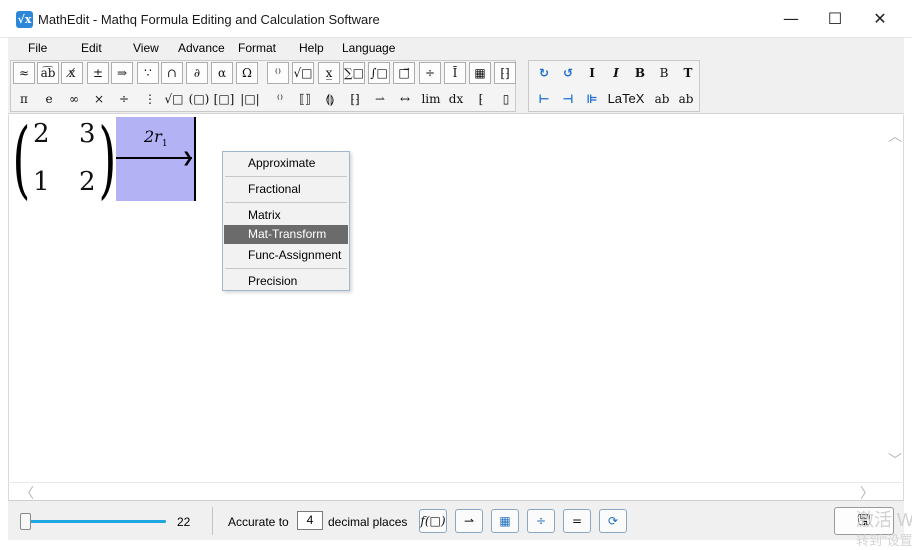  I want to click on matrix-left-paren: (, so click(21, 159).